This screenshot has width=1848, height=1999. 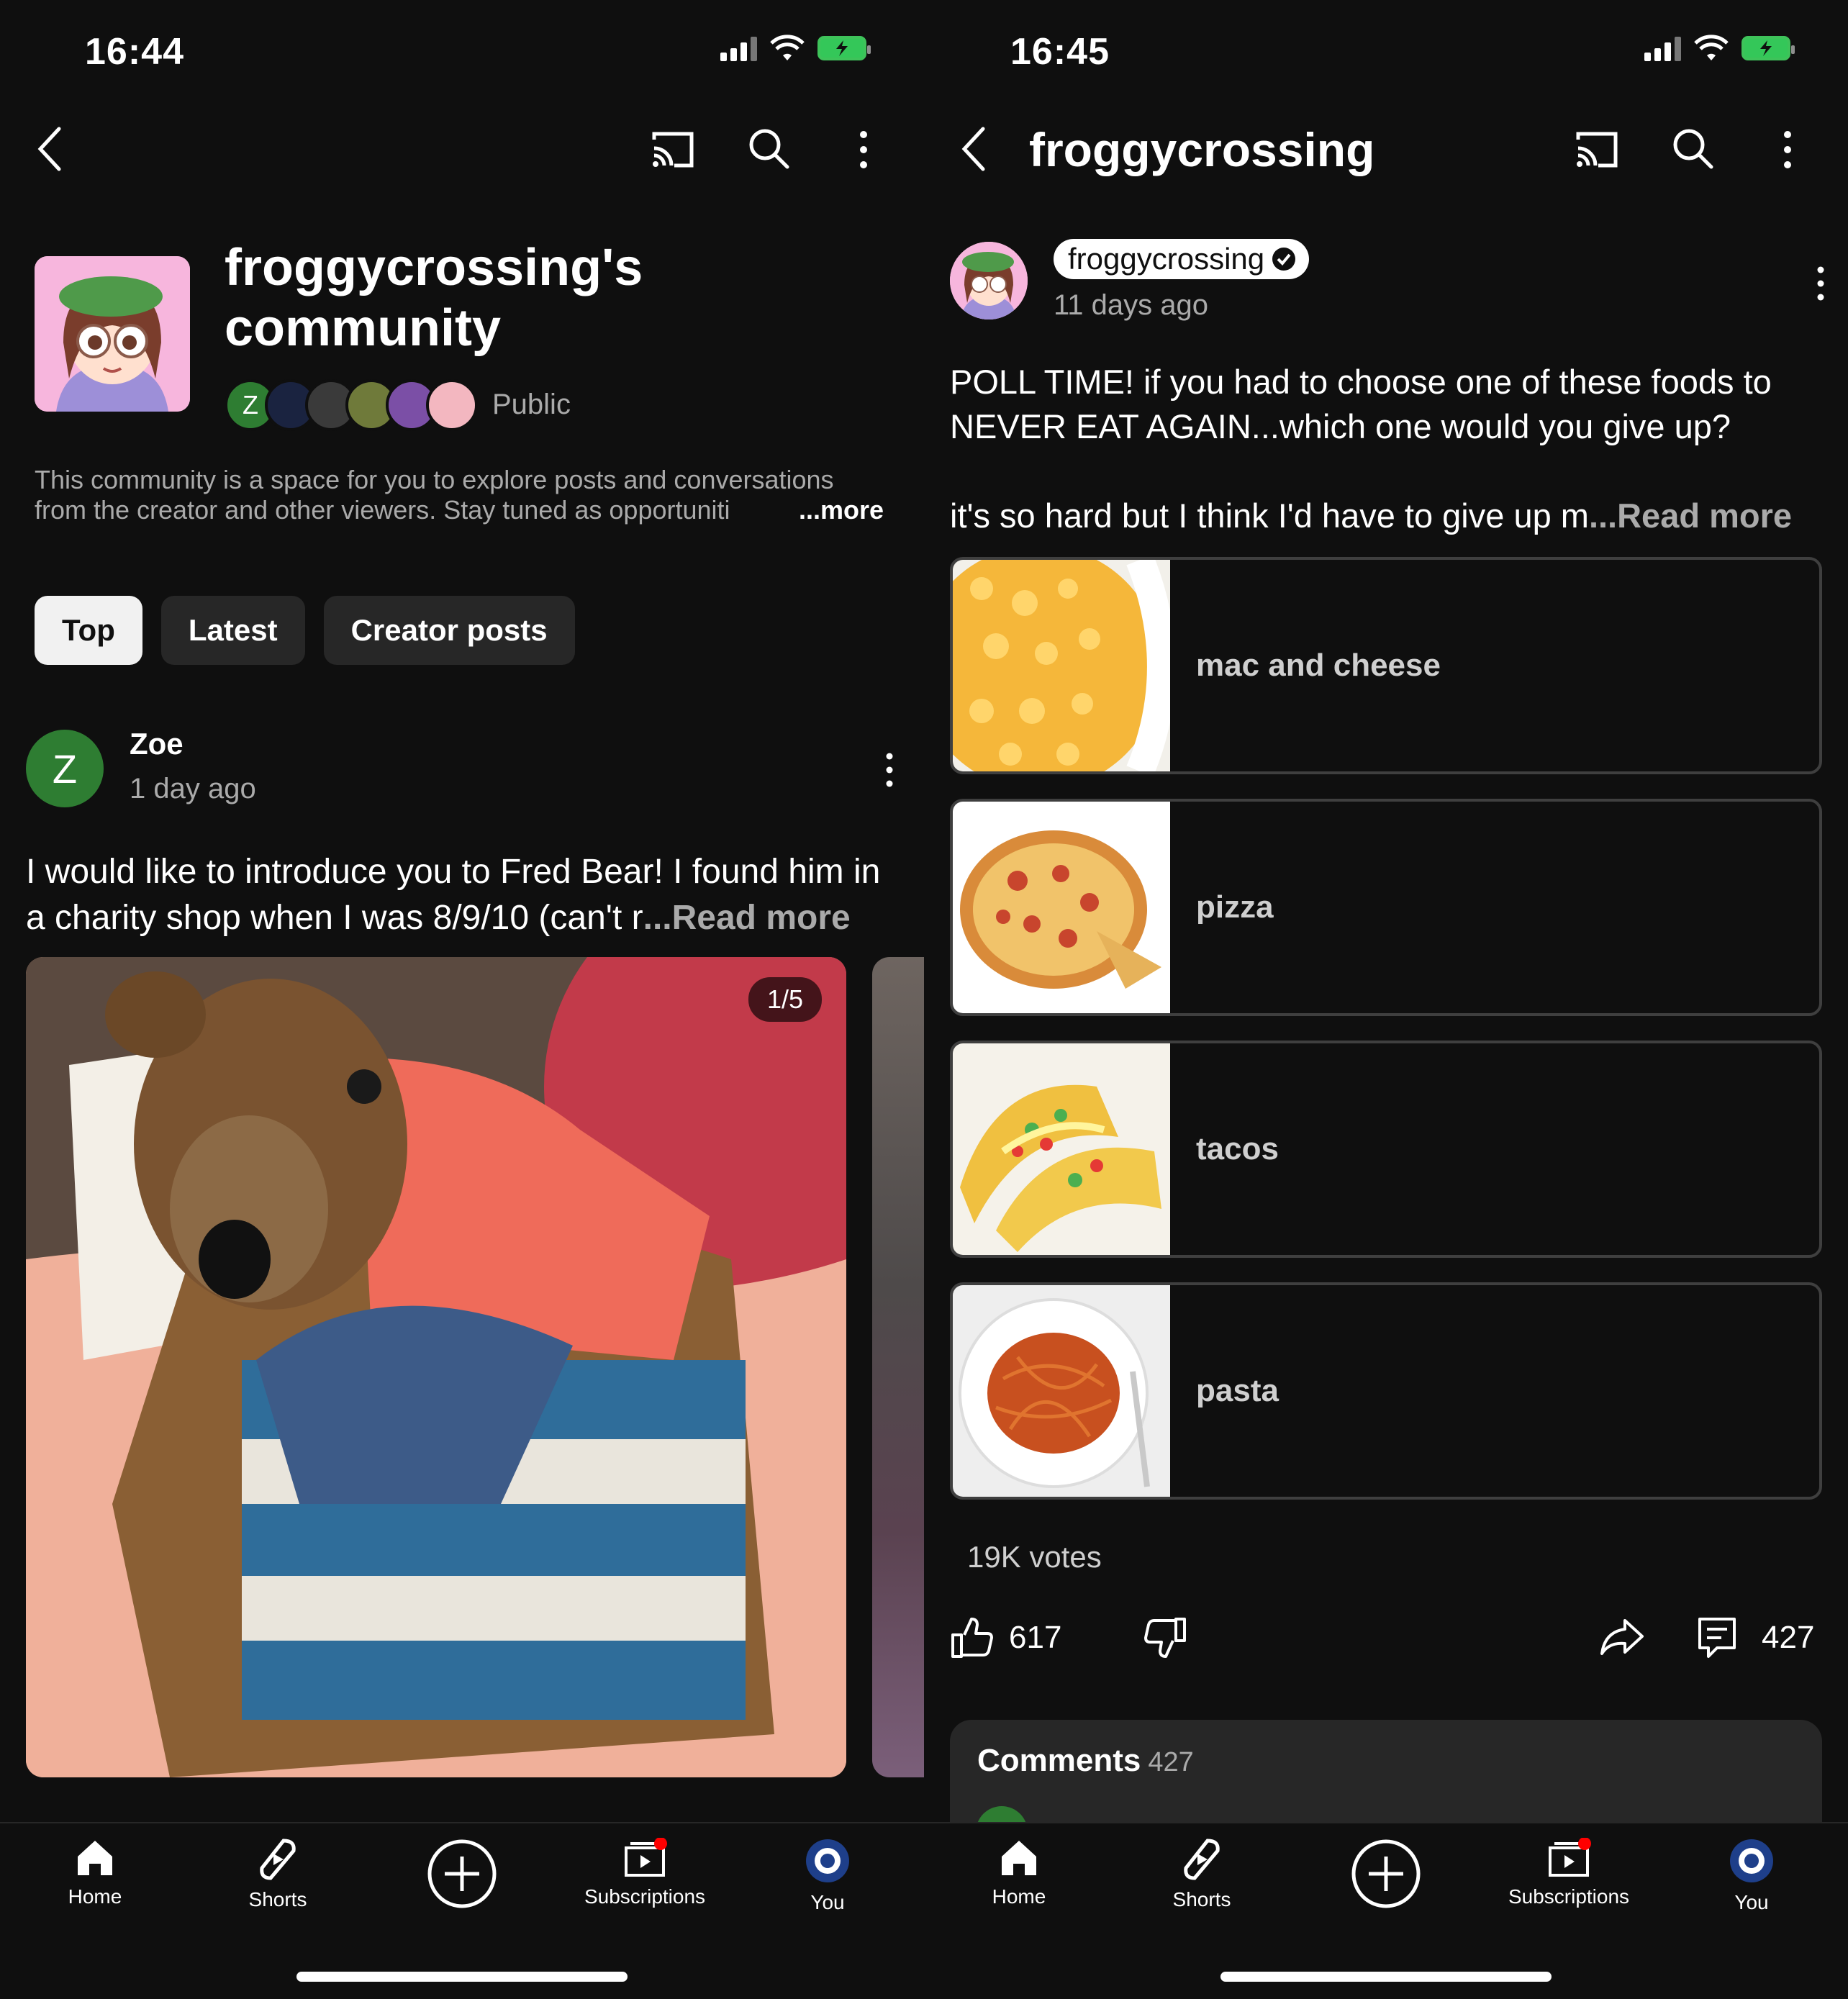 I want to click on comments-header: Comments 427, so click(x=1085, y=1761).